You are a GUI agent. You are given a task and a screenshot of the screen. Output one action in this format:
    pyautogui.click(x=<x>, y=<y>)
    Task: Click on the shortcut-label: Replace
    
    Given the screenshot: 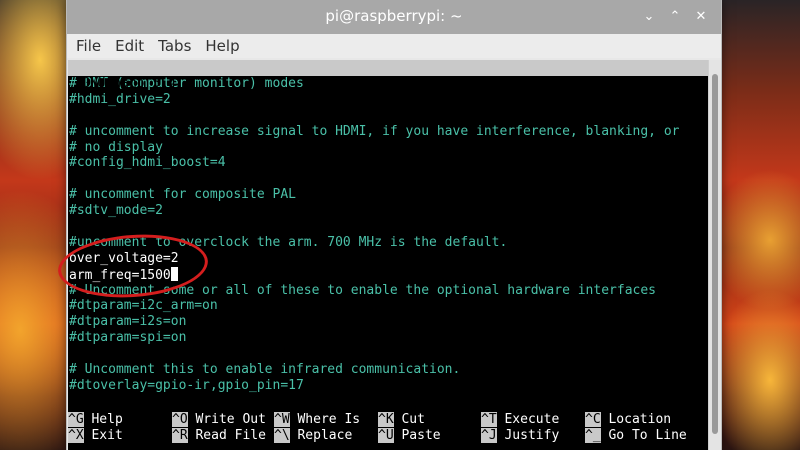 What is the action you would take?
    pyautogui.click(x=321, y=435)
    